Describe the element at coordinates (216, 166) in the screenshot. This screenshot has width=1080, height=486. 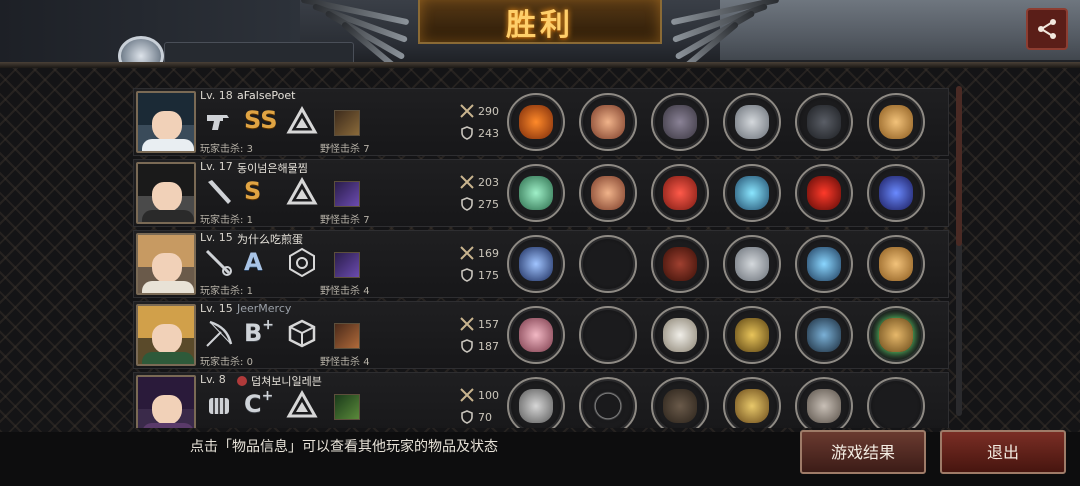
I see `player-level: Lv. 17` at that location.